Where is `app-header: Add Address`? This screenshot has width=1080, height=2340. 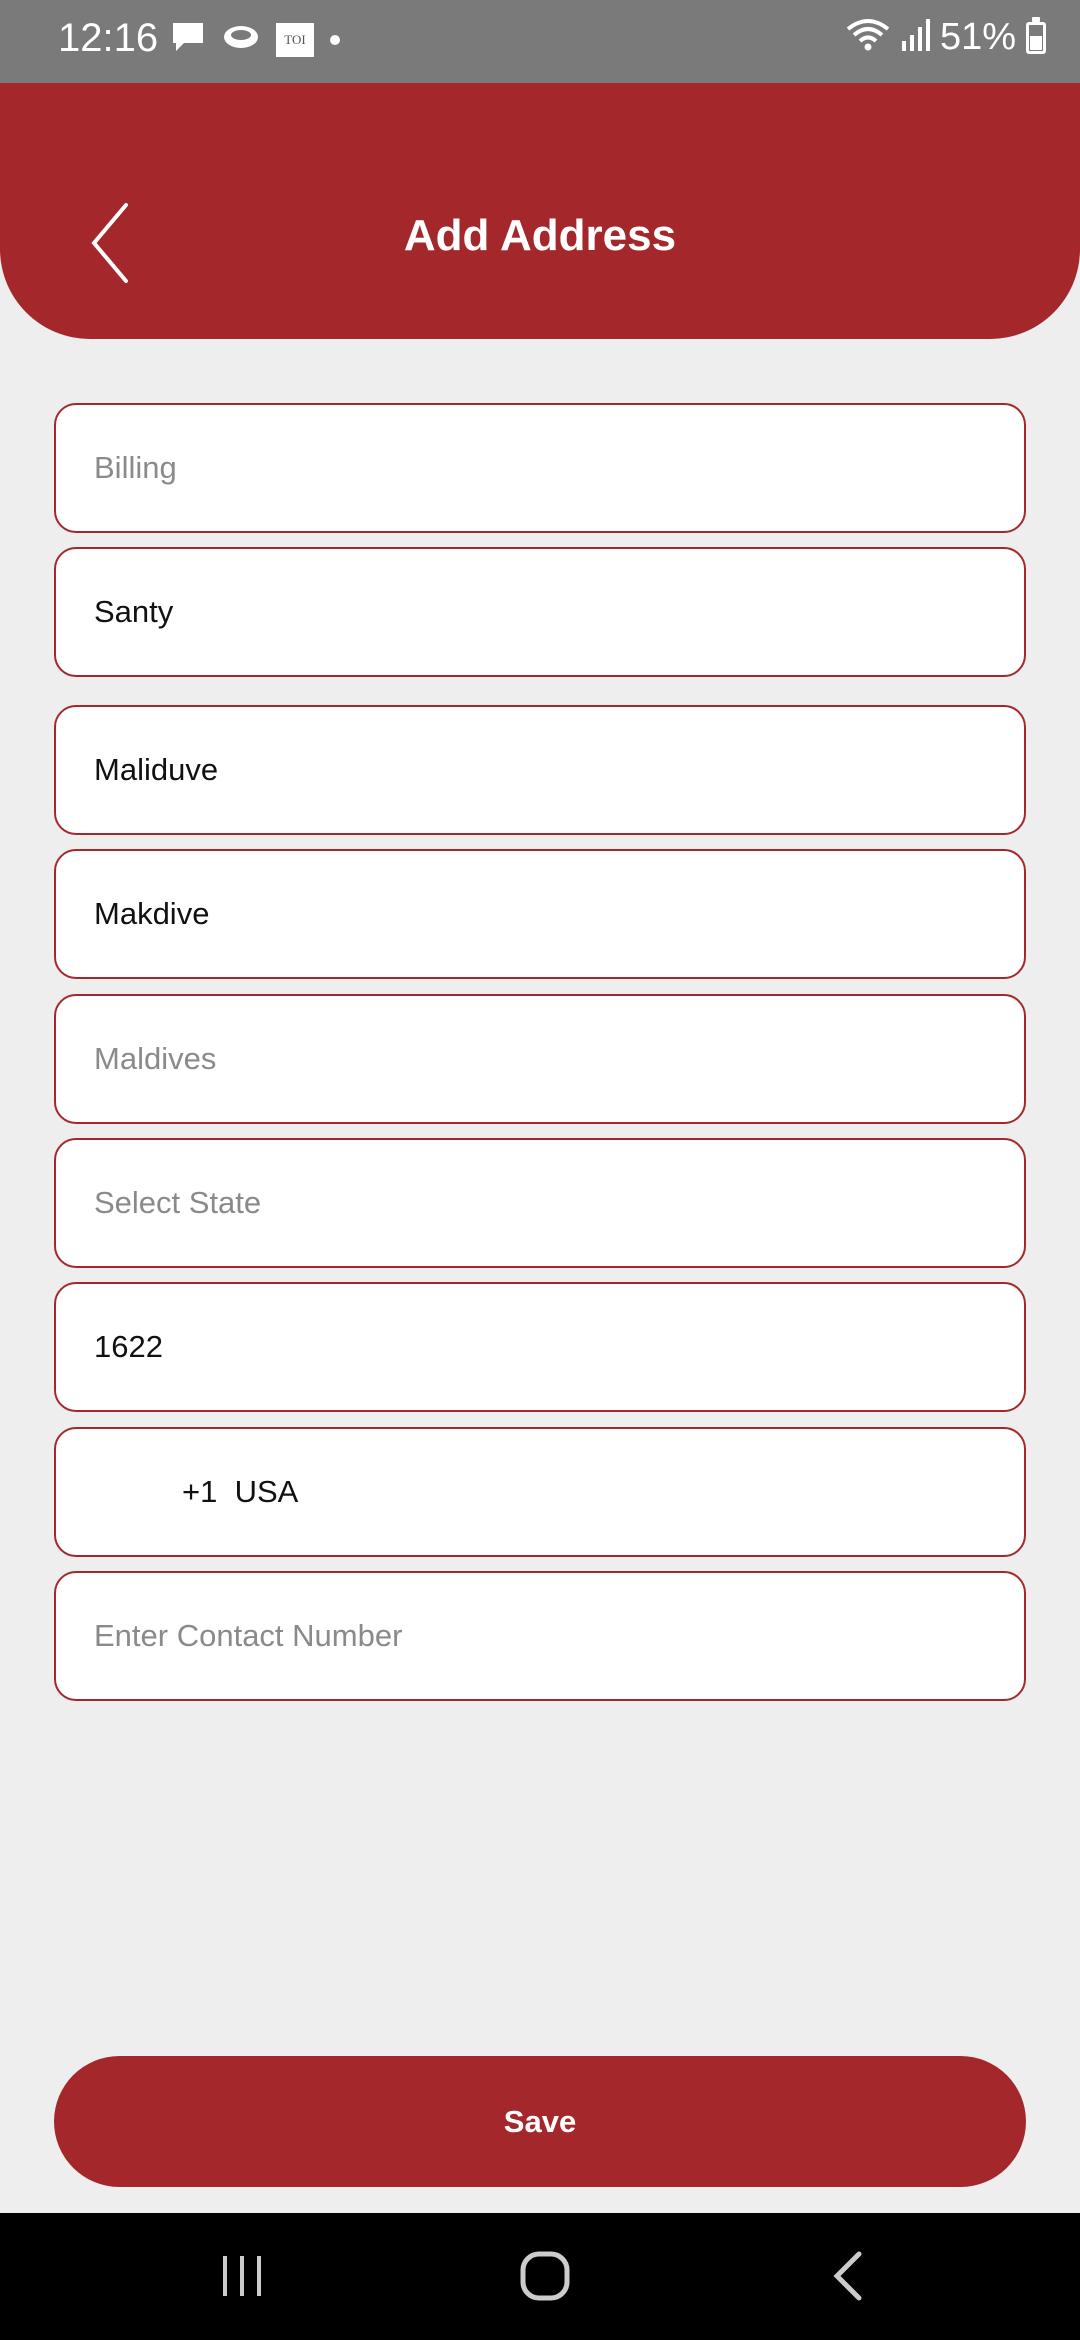
app-header: Add Address is located at coordinates (540, 211).